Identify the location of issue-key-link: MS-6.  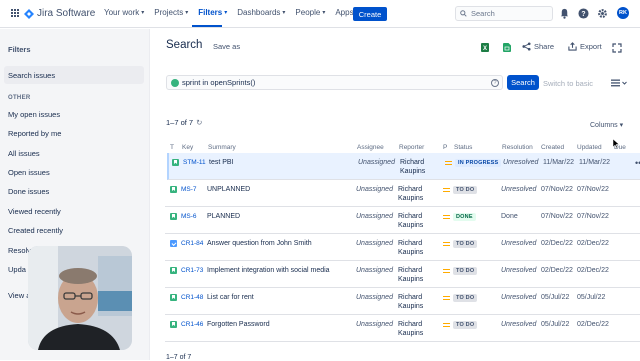
(189, 216).